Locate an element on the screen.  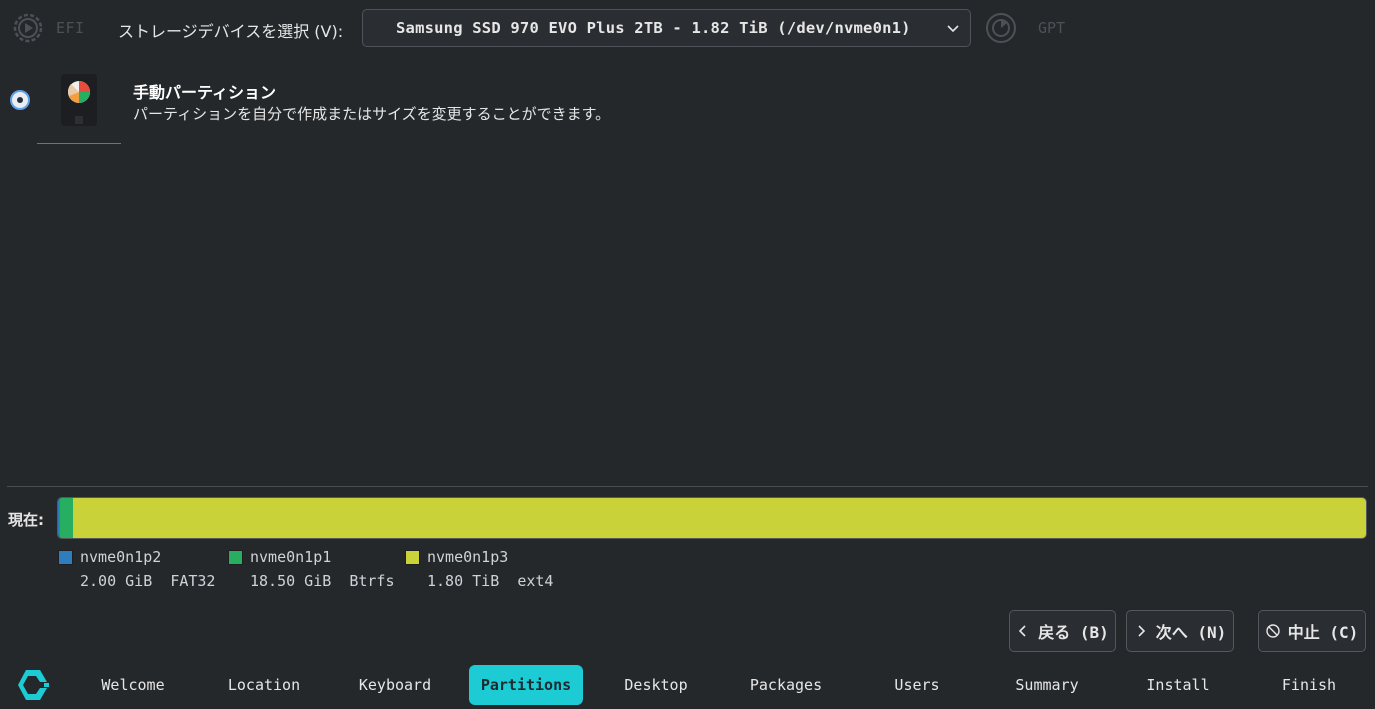
step-desktop: Desktop is located at coordinates (656, 685).